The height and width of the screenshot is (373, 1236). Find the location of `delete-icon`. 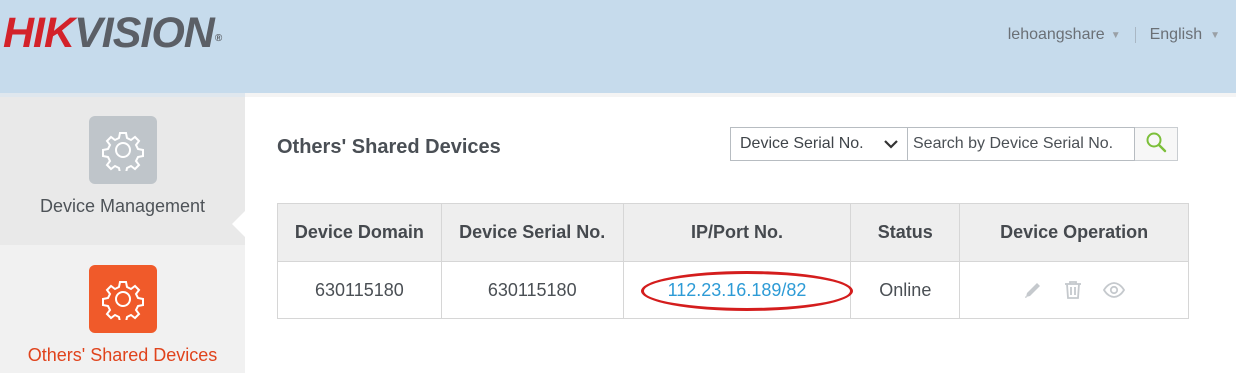

delete-icon is located at coordinates (1073, 290).